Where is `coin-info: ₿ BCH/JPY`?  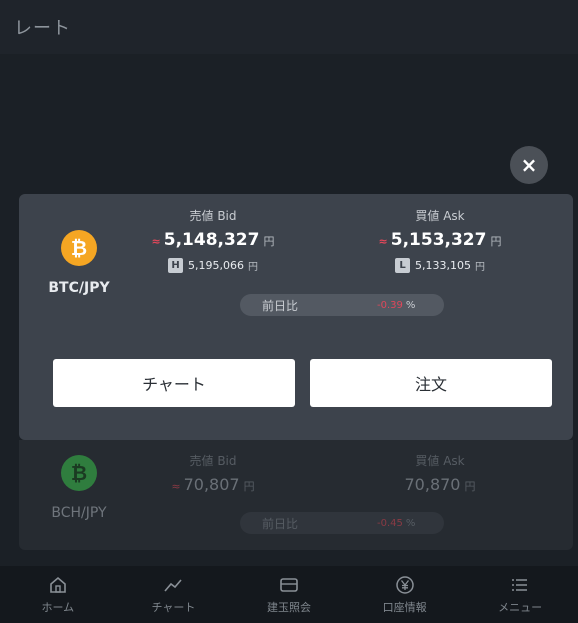
coin-info: ₿ BCH/JPY is located at coordinates (79, 488).